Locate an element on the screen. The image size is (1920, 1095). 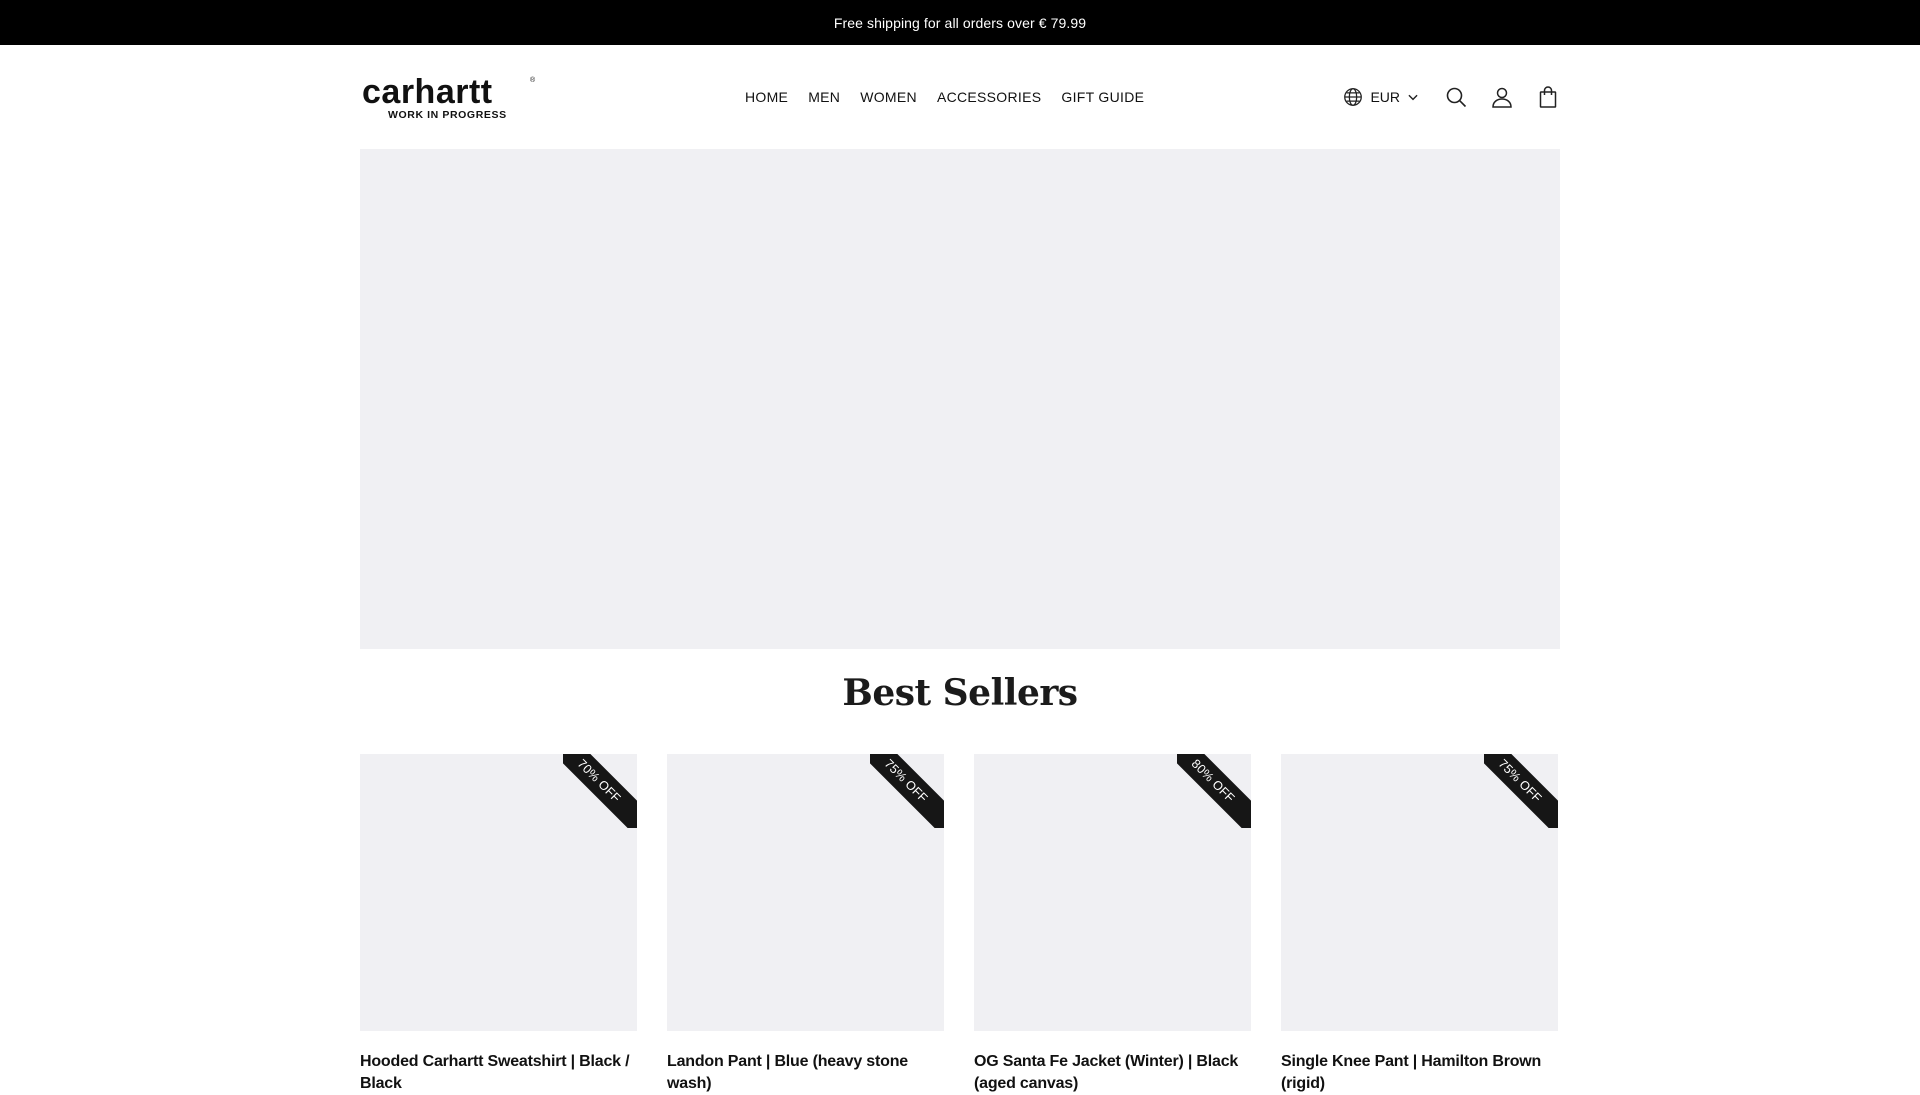
product-image: 70% OFF is located at coordinates (498, 892).